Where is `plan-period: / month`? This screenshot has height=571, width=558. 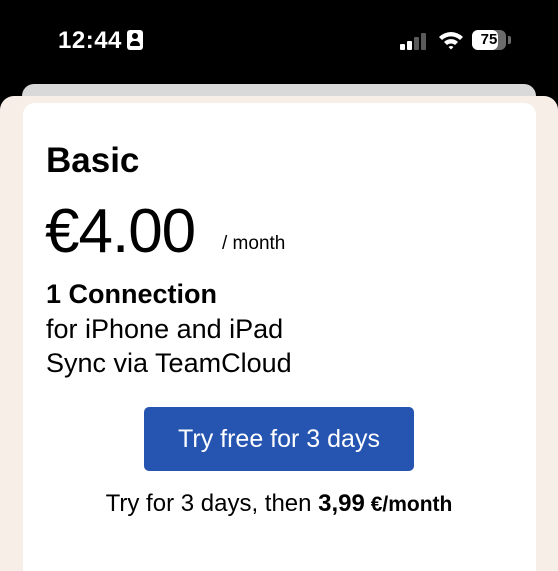
plan-period: / month is located at coordinates (254, 243).